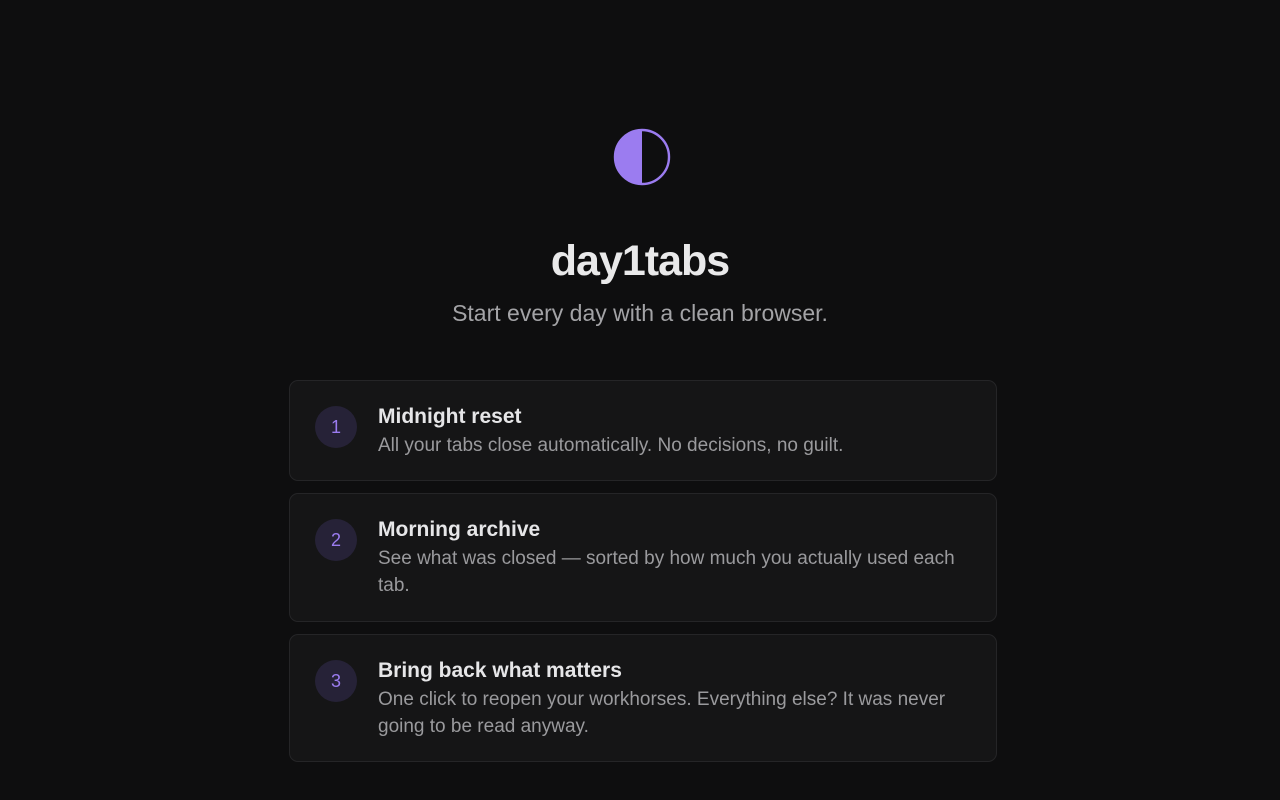 The width and height of the screenshot is (1280, 800). What do you see at coordinates (459, 529) in the screenshot?
I see `step-title: Morning archive` at bounding box center [459, 529].